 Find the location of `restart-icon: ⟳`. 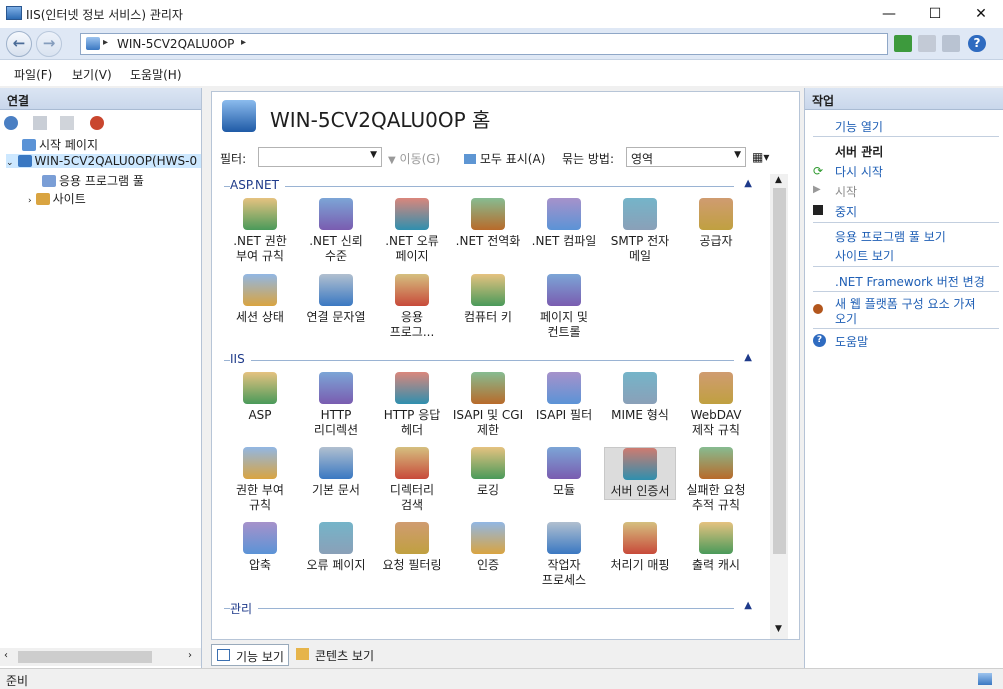

restart-icon: ⟳ is located at coordinates (818, 171).